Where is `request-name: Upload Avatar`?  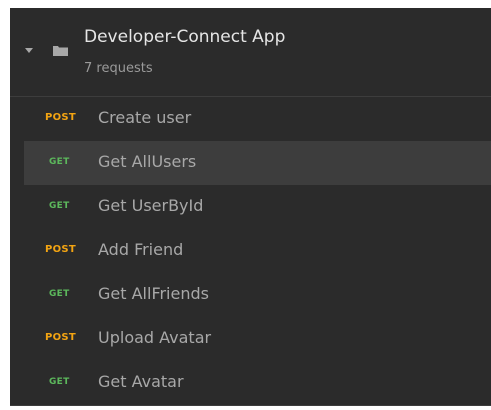 request-name: Upload Avatar is located at coordinates (155, 337).